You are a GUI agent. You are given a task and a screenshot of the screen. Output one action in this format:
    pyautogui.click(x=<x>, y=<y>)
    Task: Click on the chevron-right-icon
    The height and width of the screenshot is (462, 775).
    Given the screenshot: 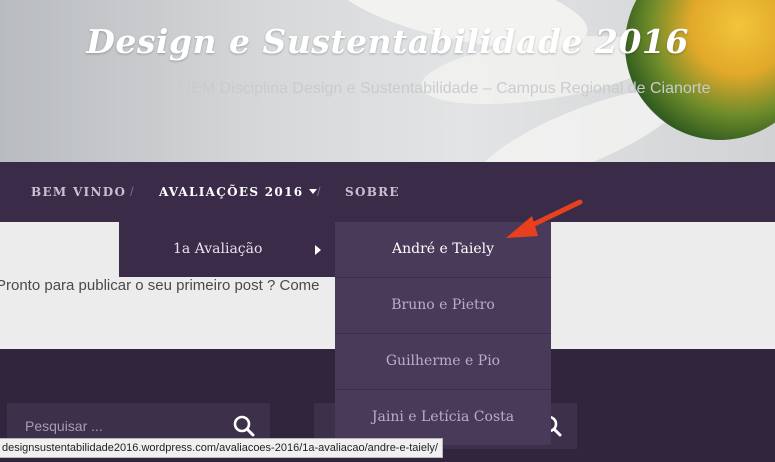 What is the action you would take?
    pyautogui.click(x=318, y=250)
    